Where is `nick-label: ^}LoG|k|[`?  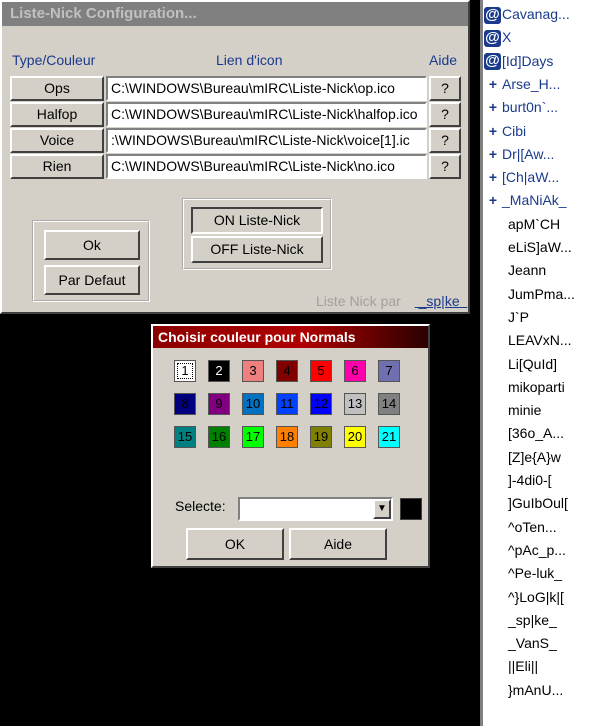
nick-label: ^}LoG|k|[ is located at coordinates (536, 596).